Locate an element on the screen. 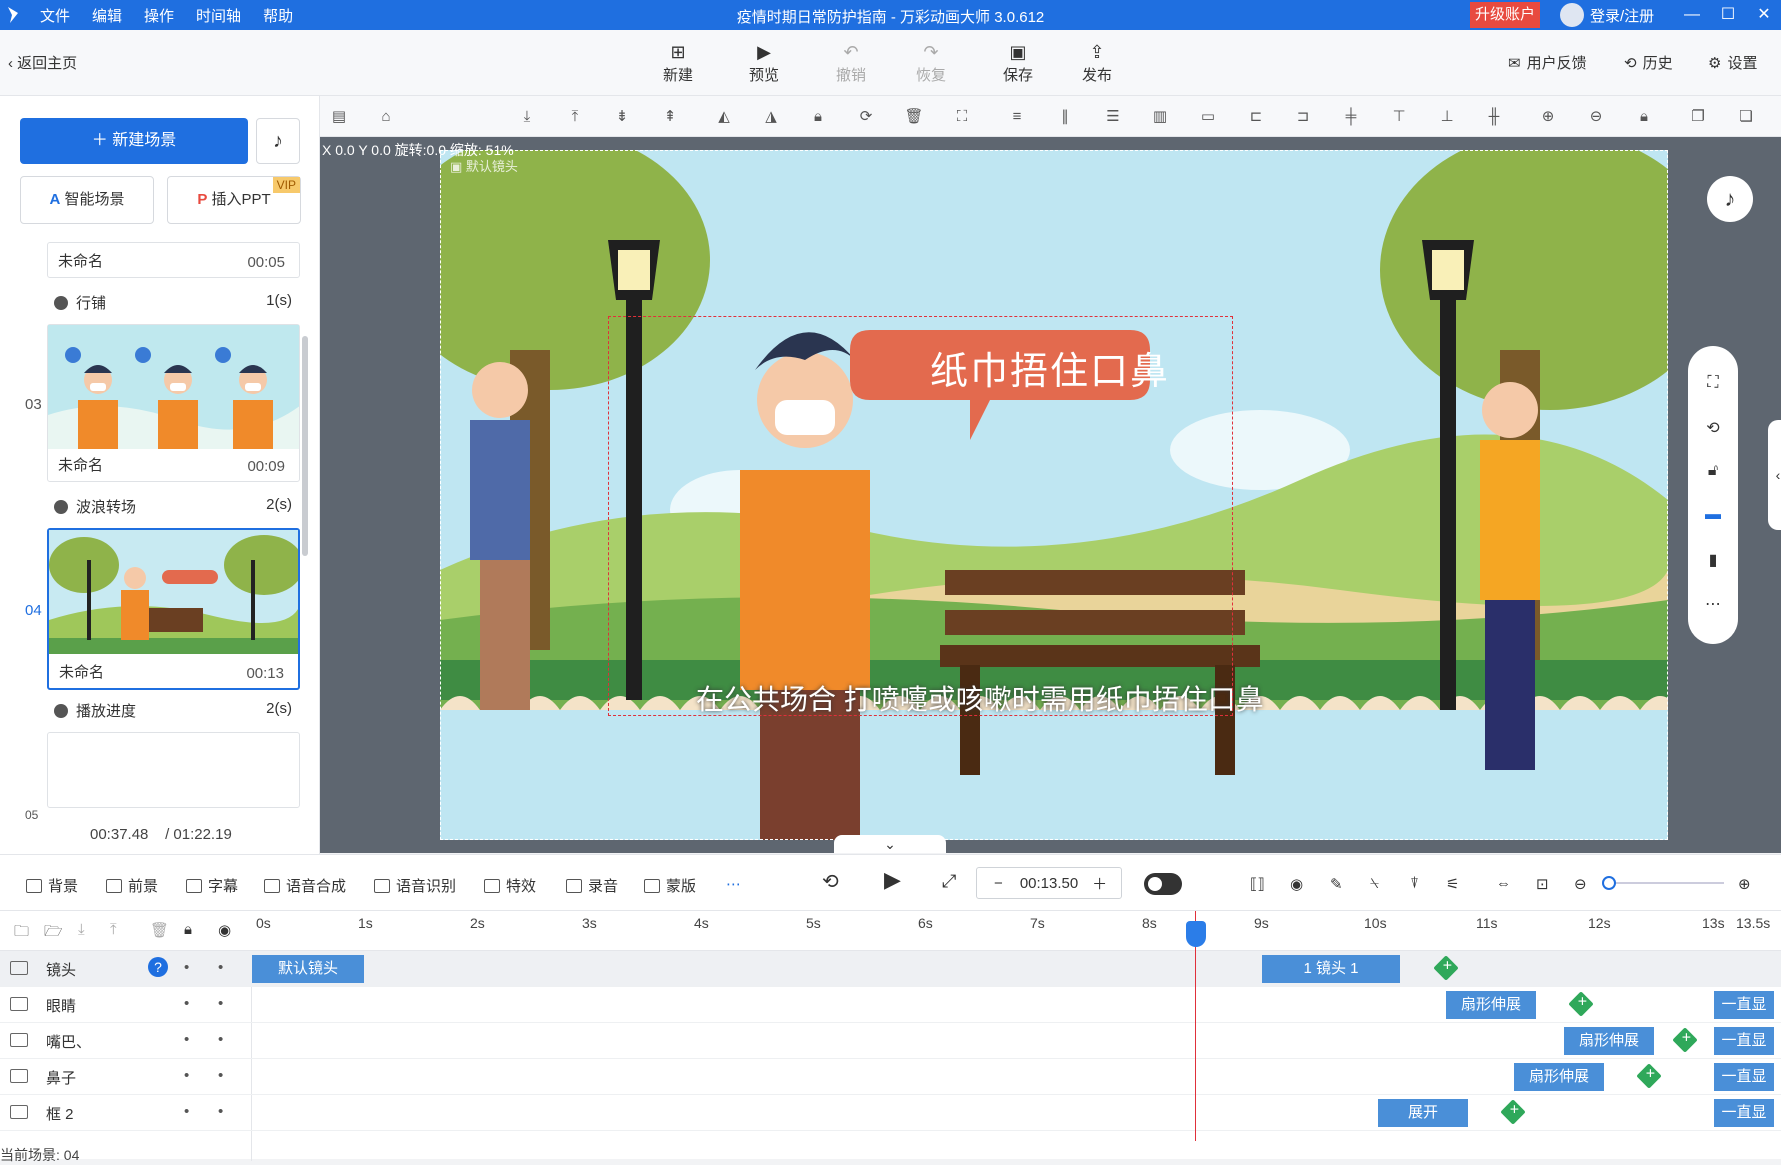  lock-all-icon: 🔒︎ is located at coordinates (1644, 117).